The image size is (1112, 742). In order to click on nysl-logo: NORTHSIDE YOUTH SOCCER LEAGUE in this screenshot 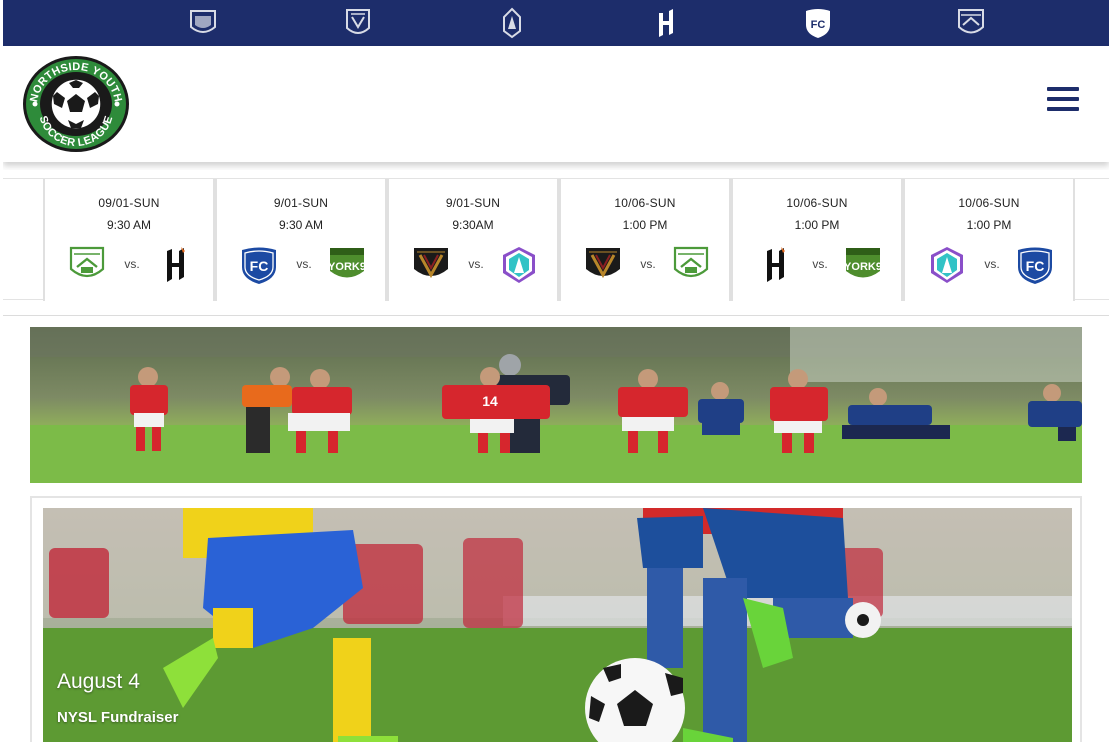, I will do `click(76, 104)`.